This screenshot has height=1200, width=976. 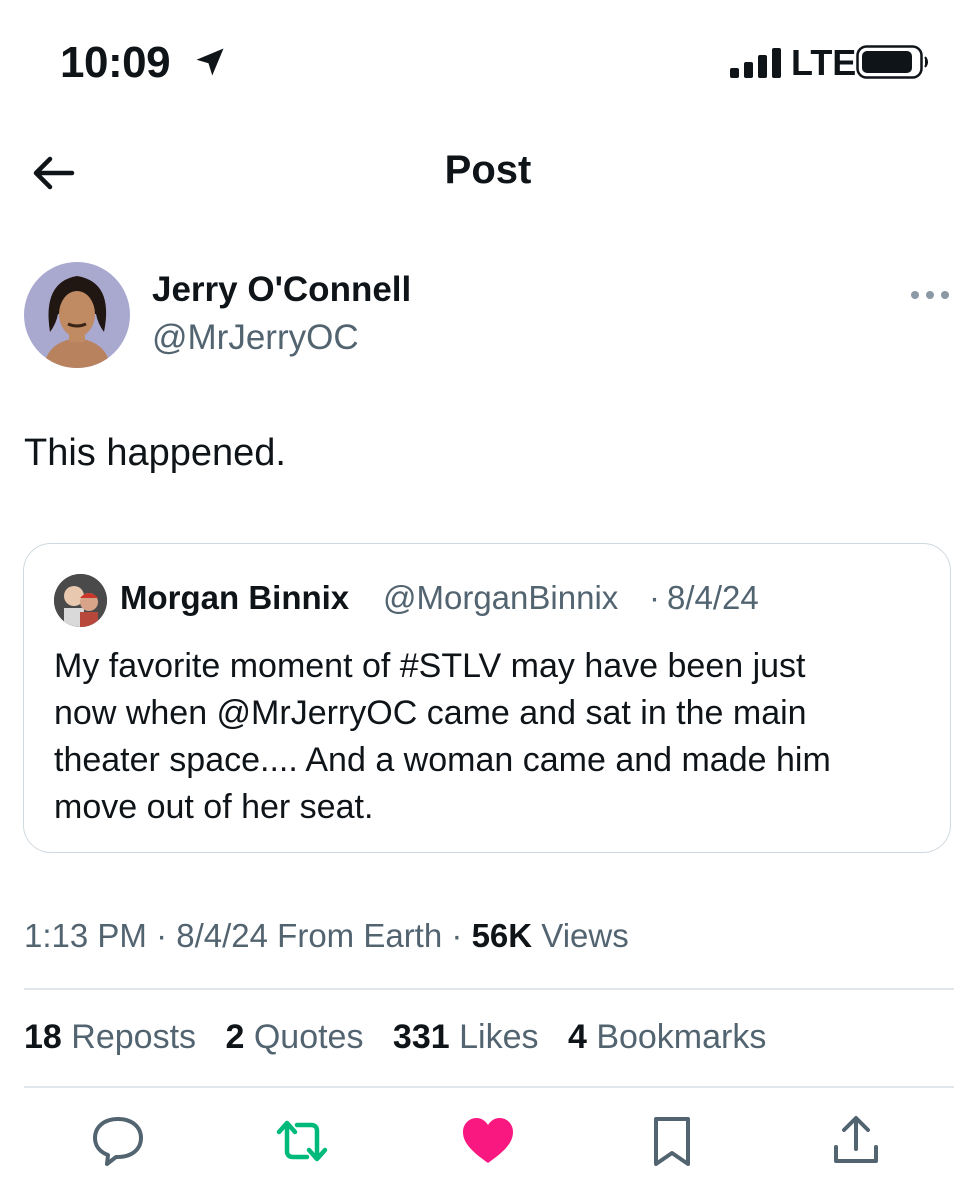 What do you see at coordinates (255, 338) in the screenshot?
I see `author-handle: @MrJerryOC` at bounding box center [255, 338].